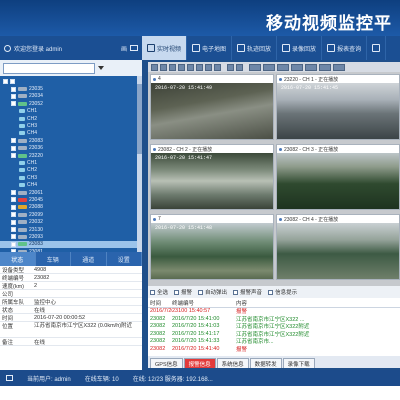 This screenshot has width=400, height=400. I want to click on layout-6-icon, so click(172, 67).